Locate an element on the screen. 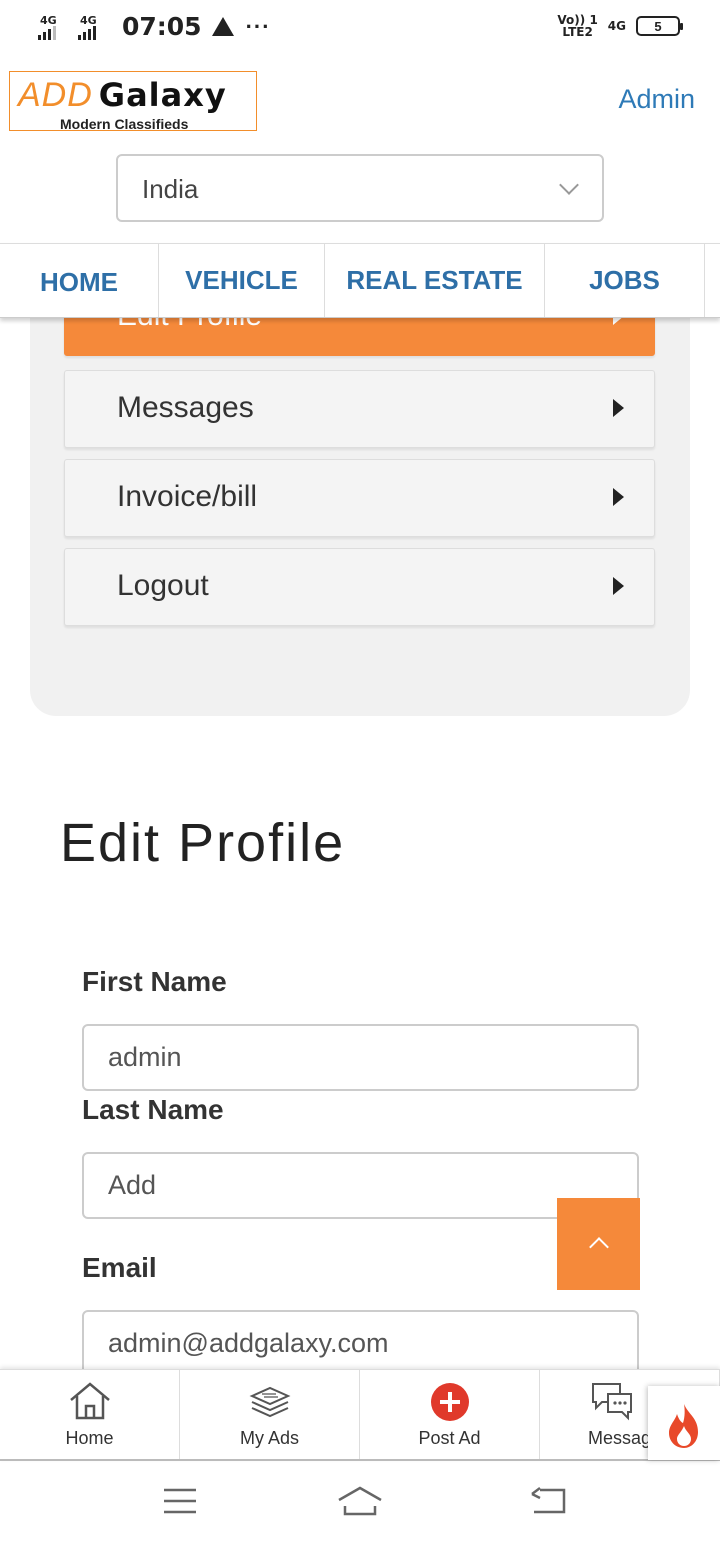 The width and height of the screenshot is (720, 1544). tab-label: Messag is located at coordinates (620, 1438).